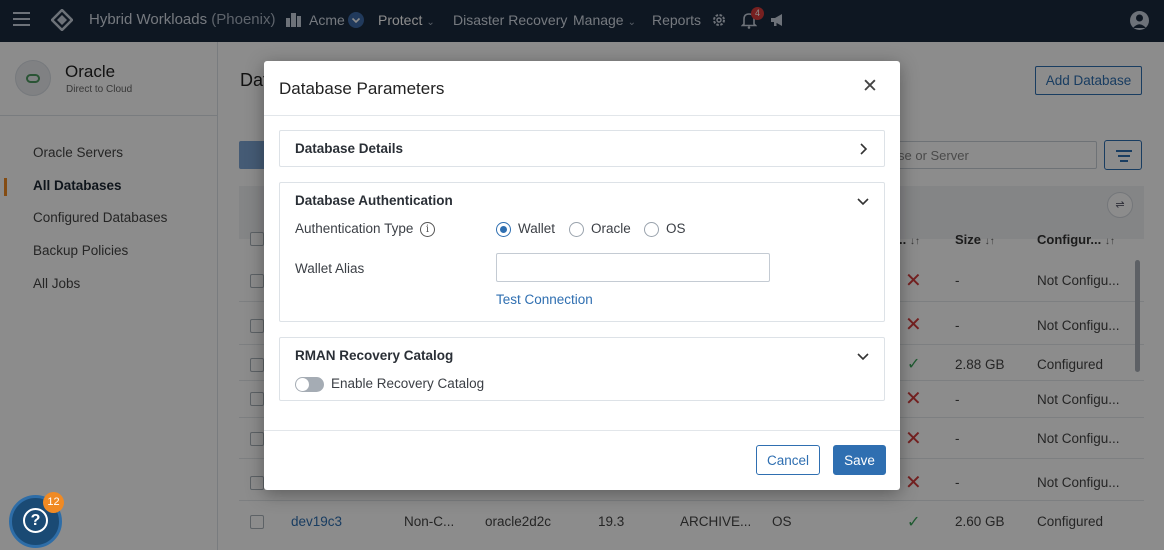 The width and height of the screenshot is (1164, 550). Describe the element at coordinates (374, 200) in the screenshot. I see `section-title: Database Authentication` at that location.